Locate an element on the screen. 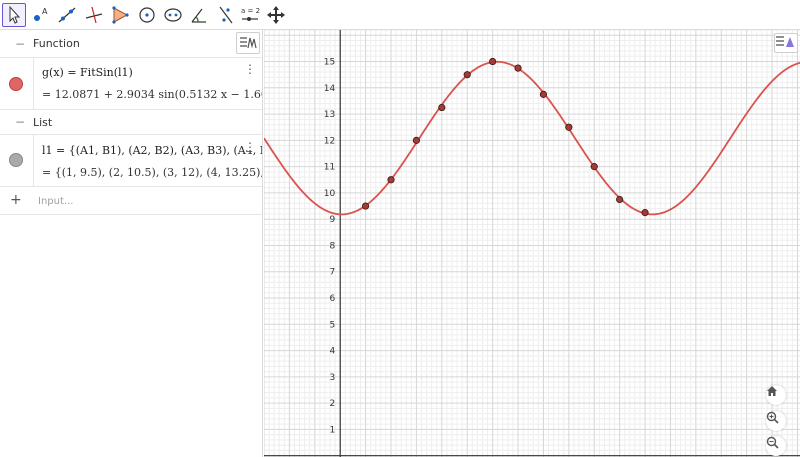 This screenshot has width=800, height=457. zoom-in-button is located at coordinates (776, 421).